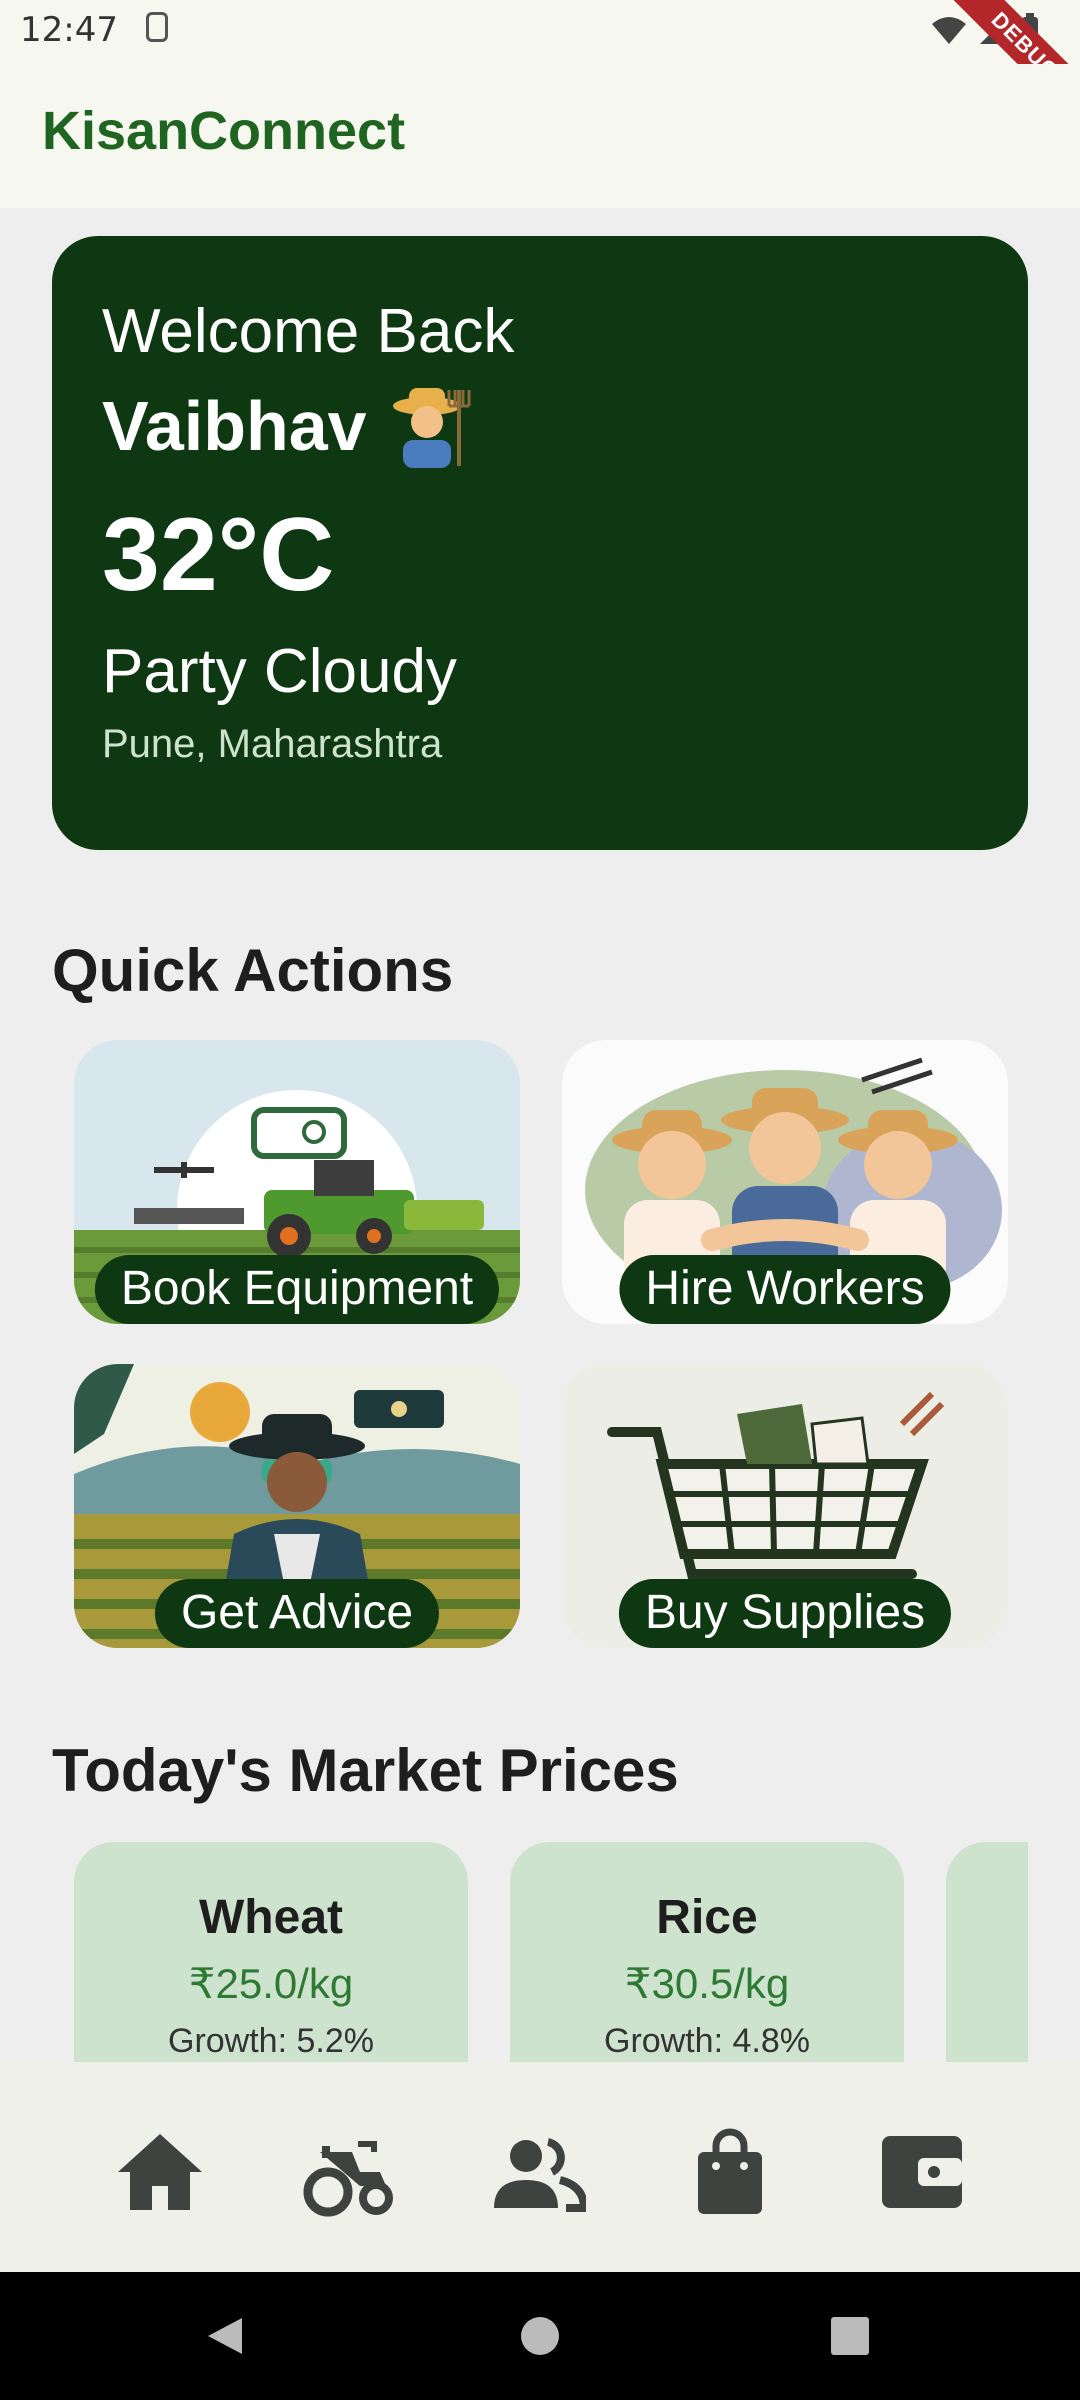 This screenshot has width=1080, height=2400. What do you see at coordinates (707, 1983) in the screenshot?
I see `crop-price: ₹30.5/kg` at bounding box center [707, 1983].